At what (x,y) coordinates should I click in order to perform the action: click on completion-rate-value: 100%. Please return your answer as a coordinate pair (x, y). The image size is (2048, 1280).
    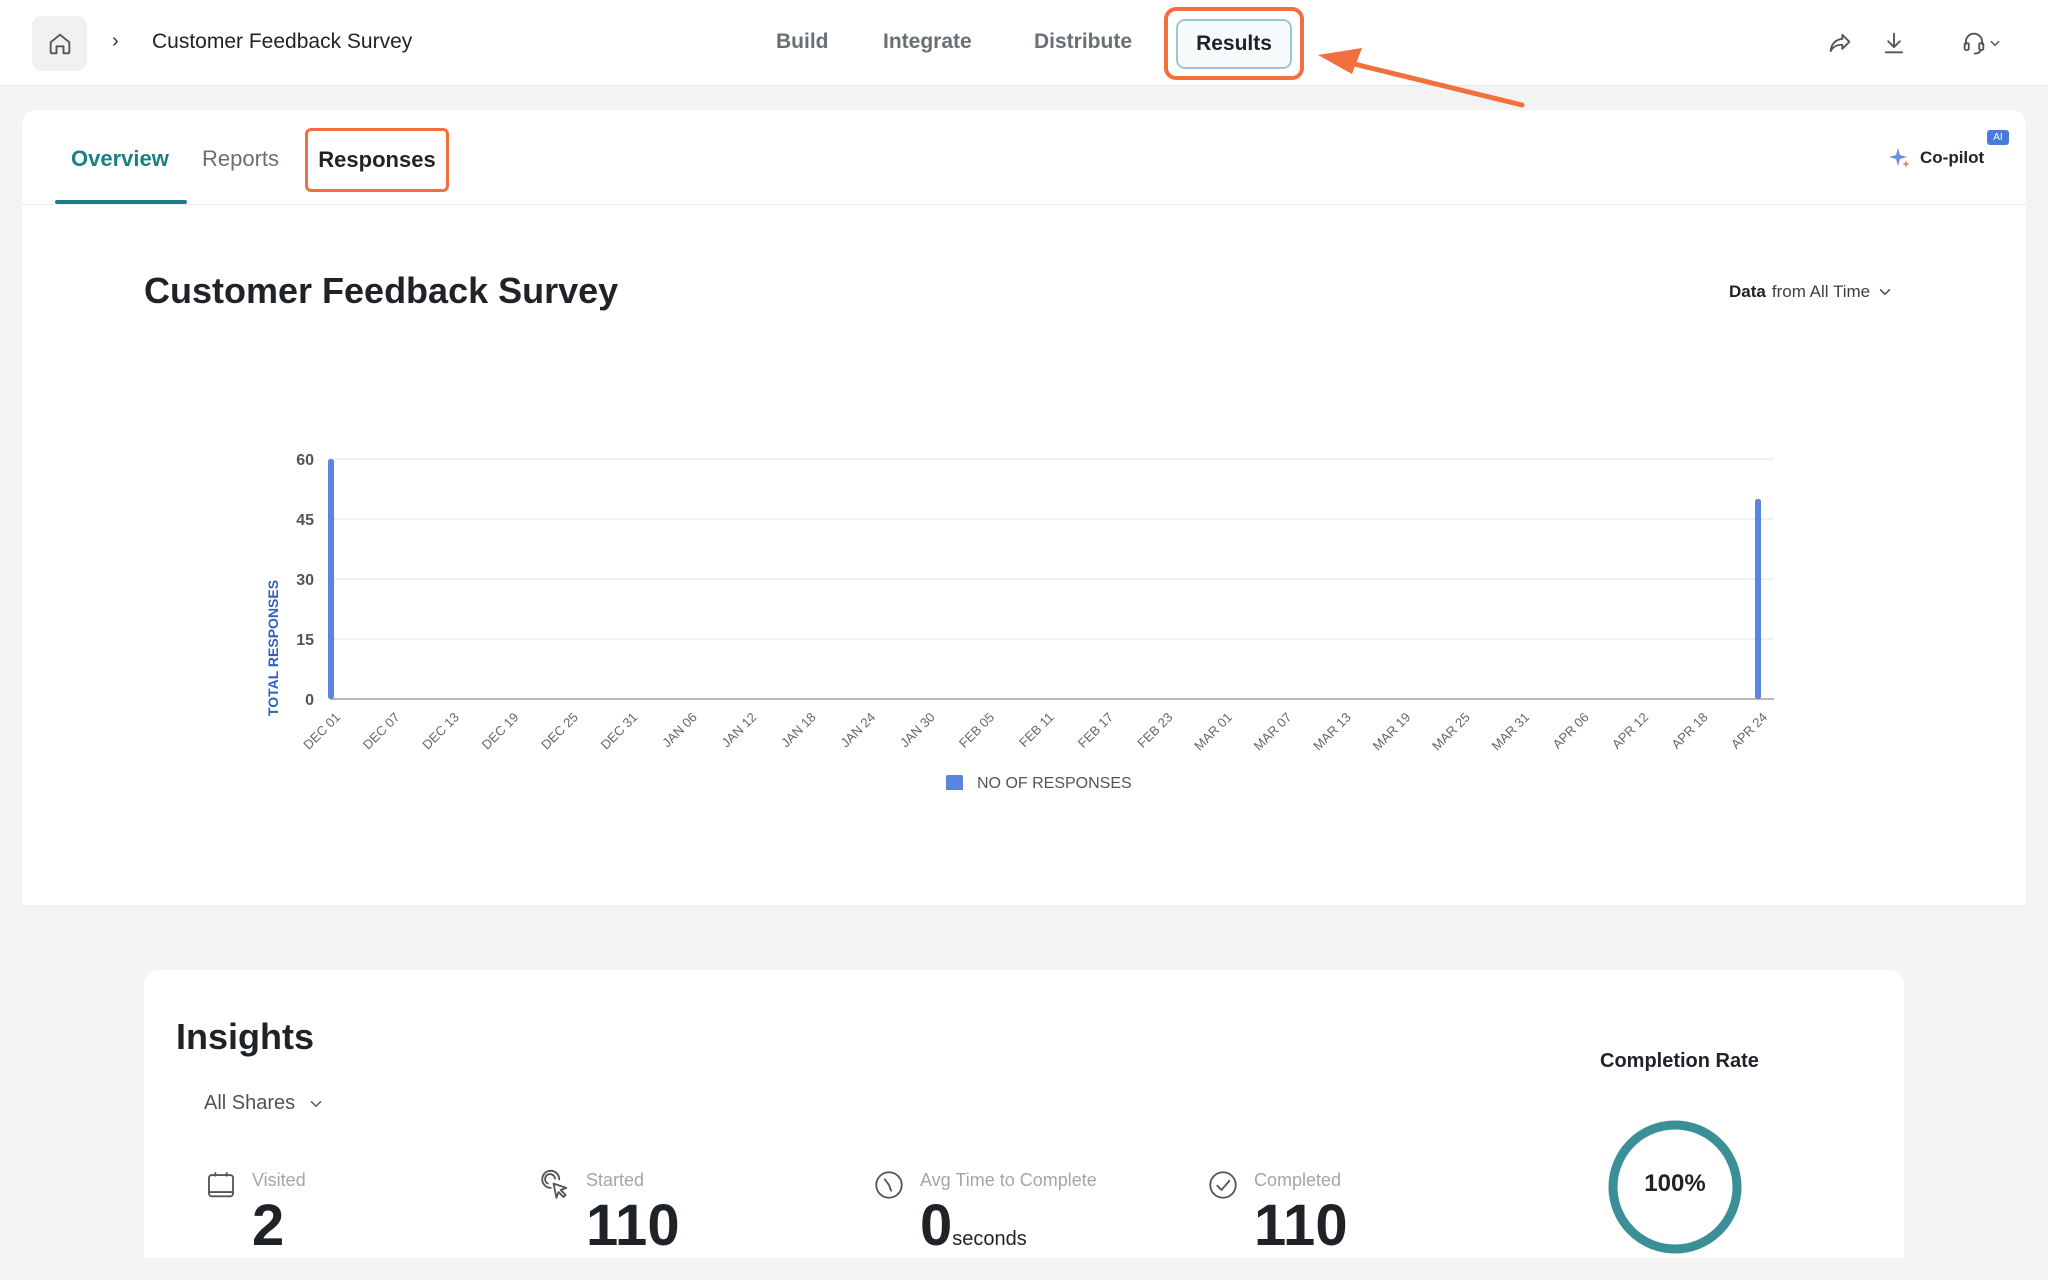
    Looking at the image, I should click on (1675, 1183).